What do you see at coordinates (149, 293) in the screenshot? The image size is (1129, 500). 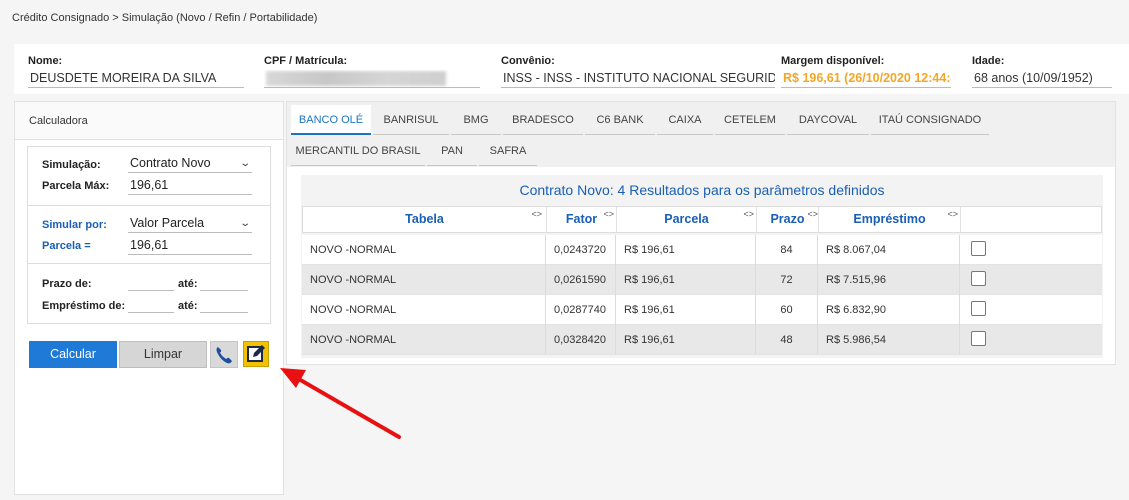 I see `prazo-section: Prazo de: até: Empréstimo de: até:` at bounding box center [149, 293].